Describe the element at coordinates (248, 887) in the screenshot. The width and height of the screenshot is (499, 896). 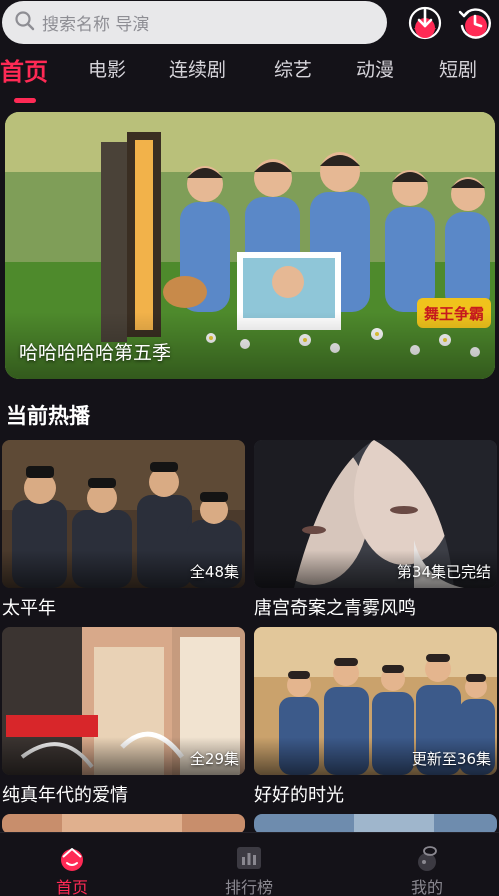
I see `nav-ranking-label: 排行榜` at that location.